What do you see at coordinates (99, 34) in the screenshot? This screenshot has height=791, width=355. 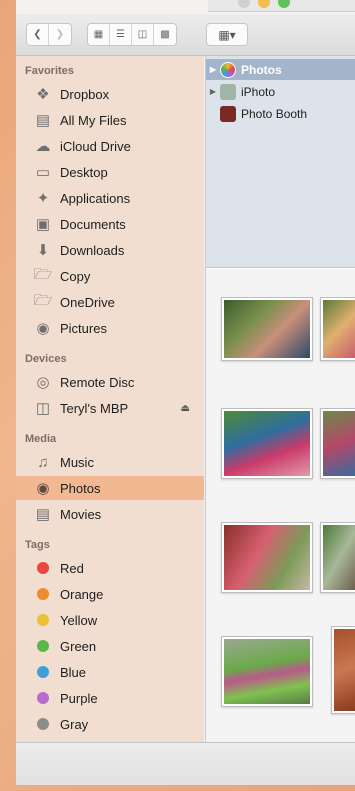 I see `icon-view-icon: ▦` at bounding box center [99, 34].